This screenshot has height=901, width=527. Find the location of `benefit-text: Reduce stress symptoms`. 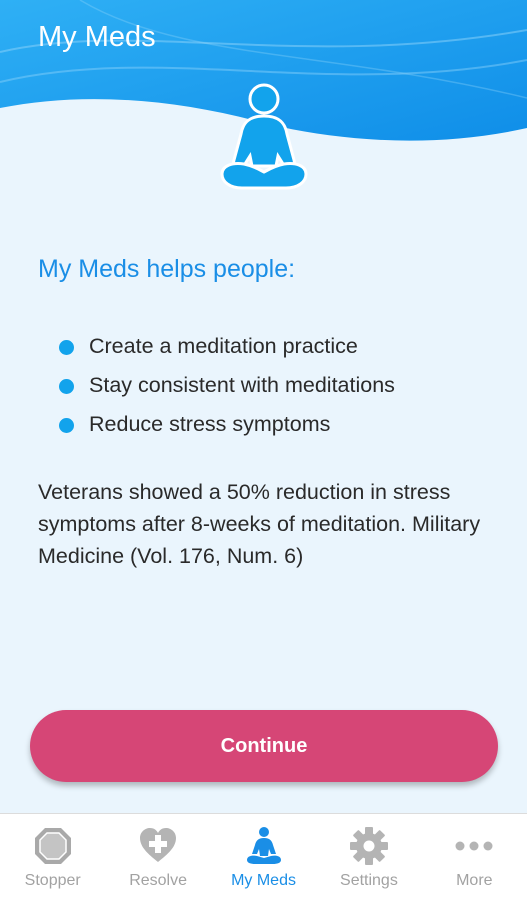

benefit-text: Reduce stress symptoms is located at coordinates (210, 424).